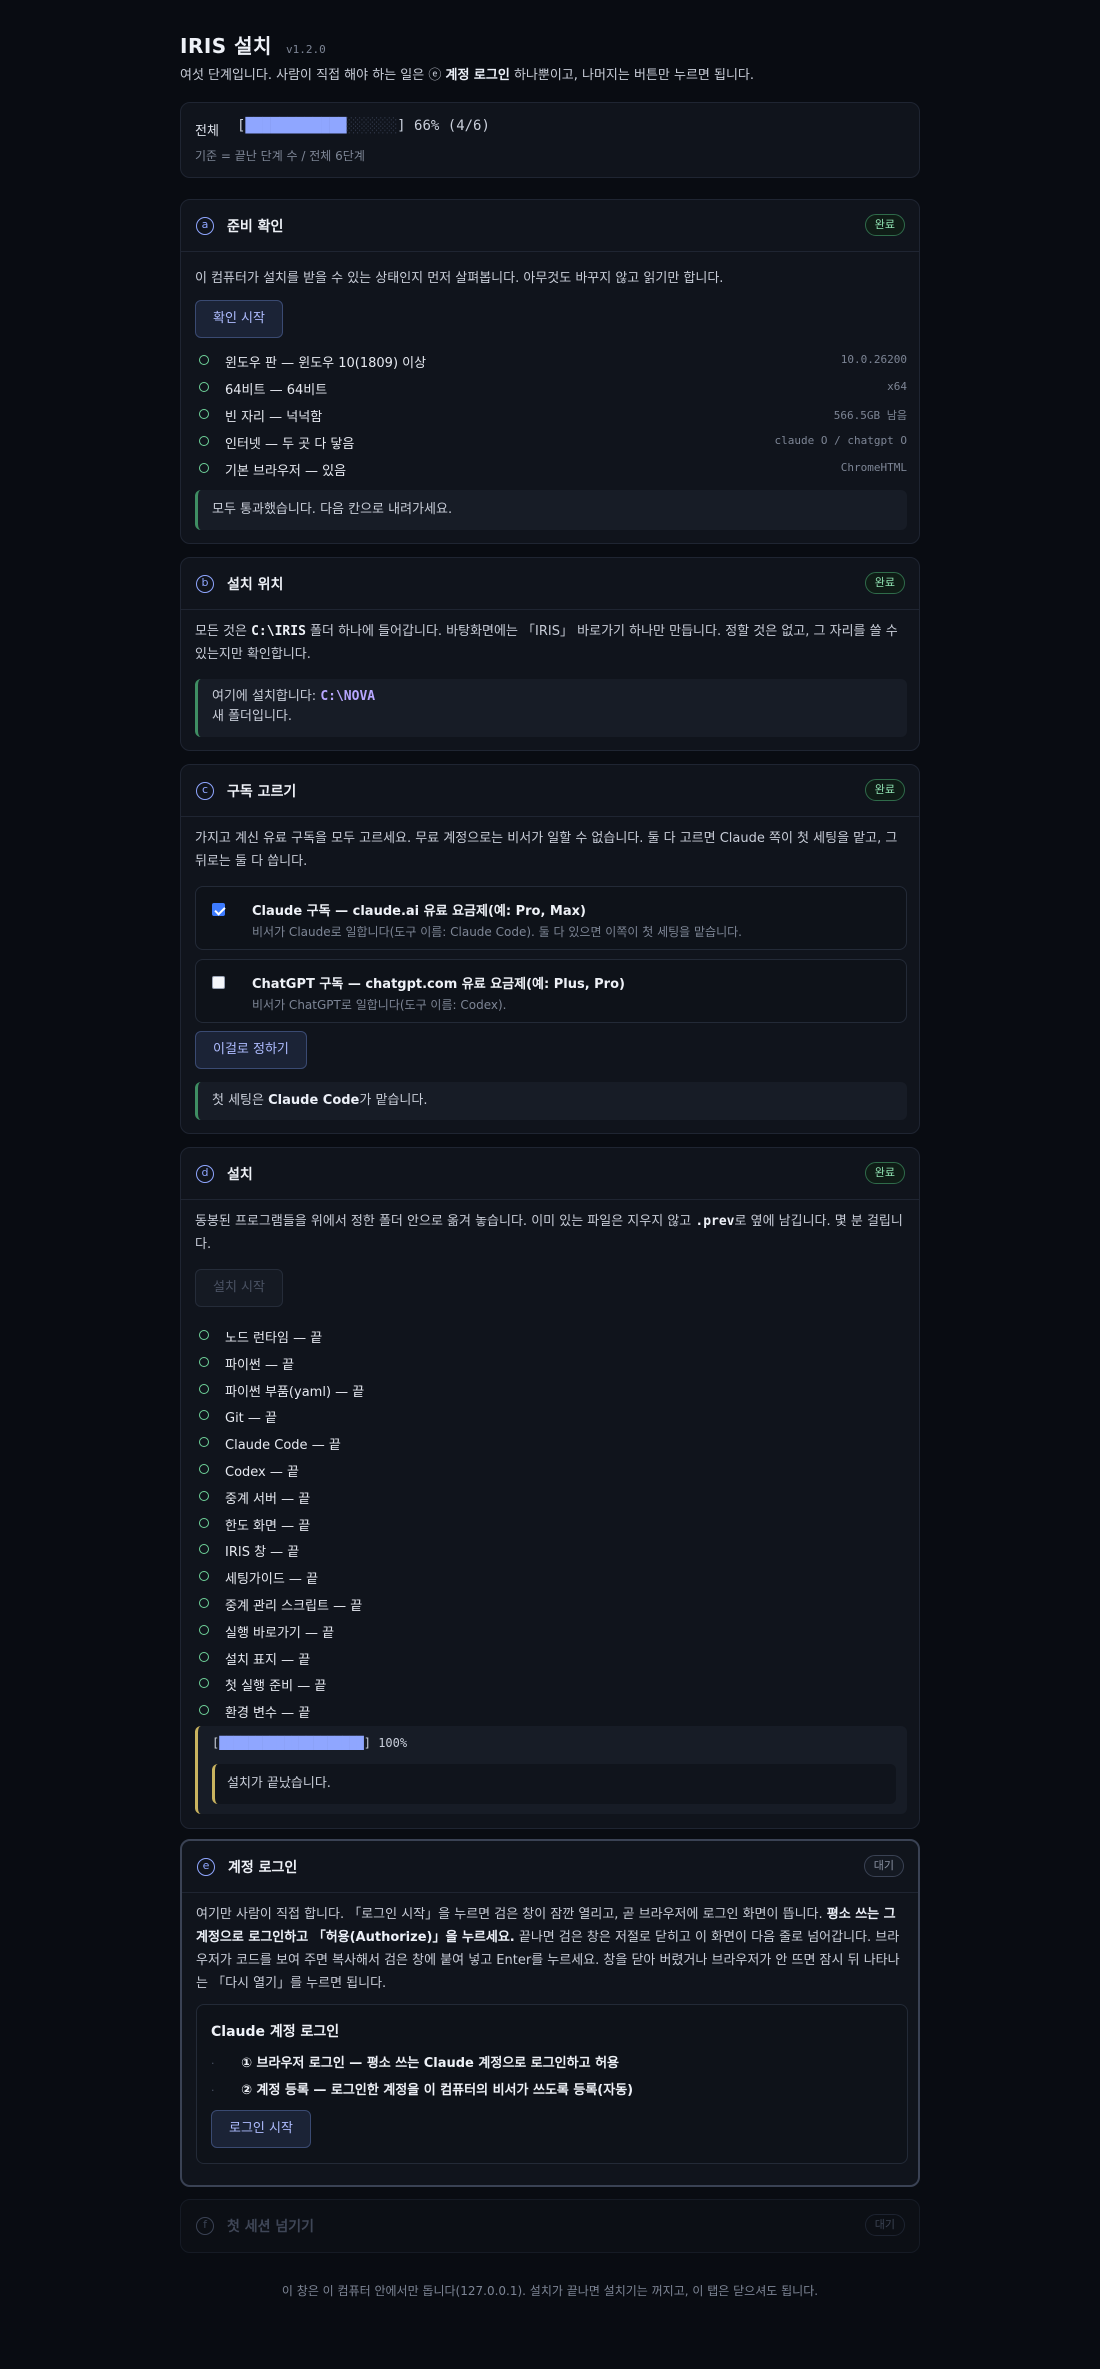 The width and height of the screenshot is (1100, 2369). I want to click on step-b-title: 설치 위치, so click(255, 585).